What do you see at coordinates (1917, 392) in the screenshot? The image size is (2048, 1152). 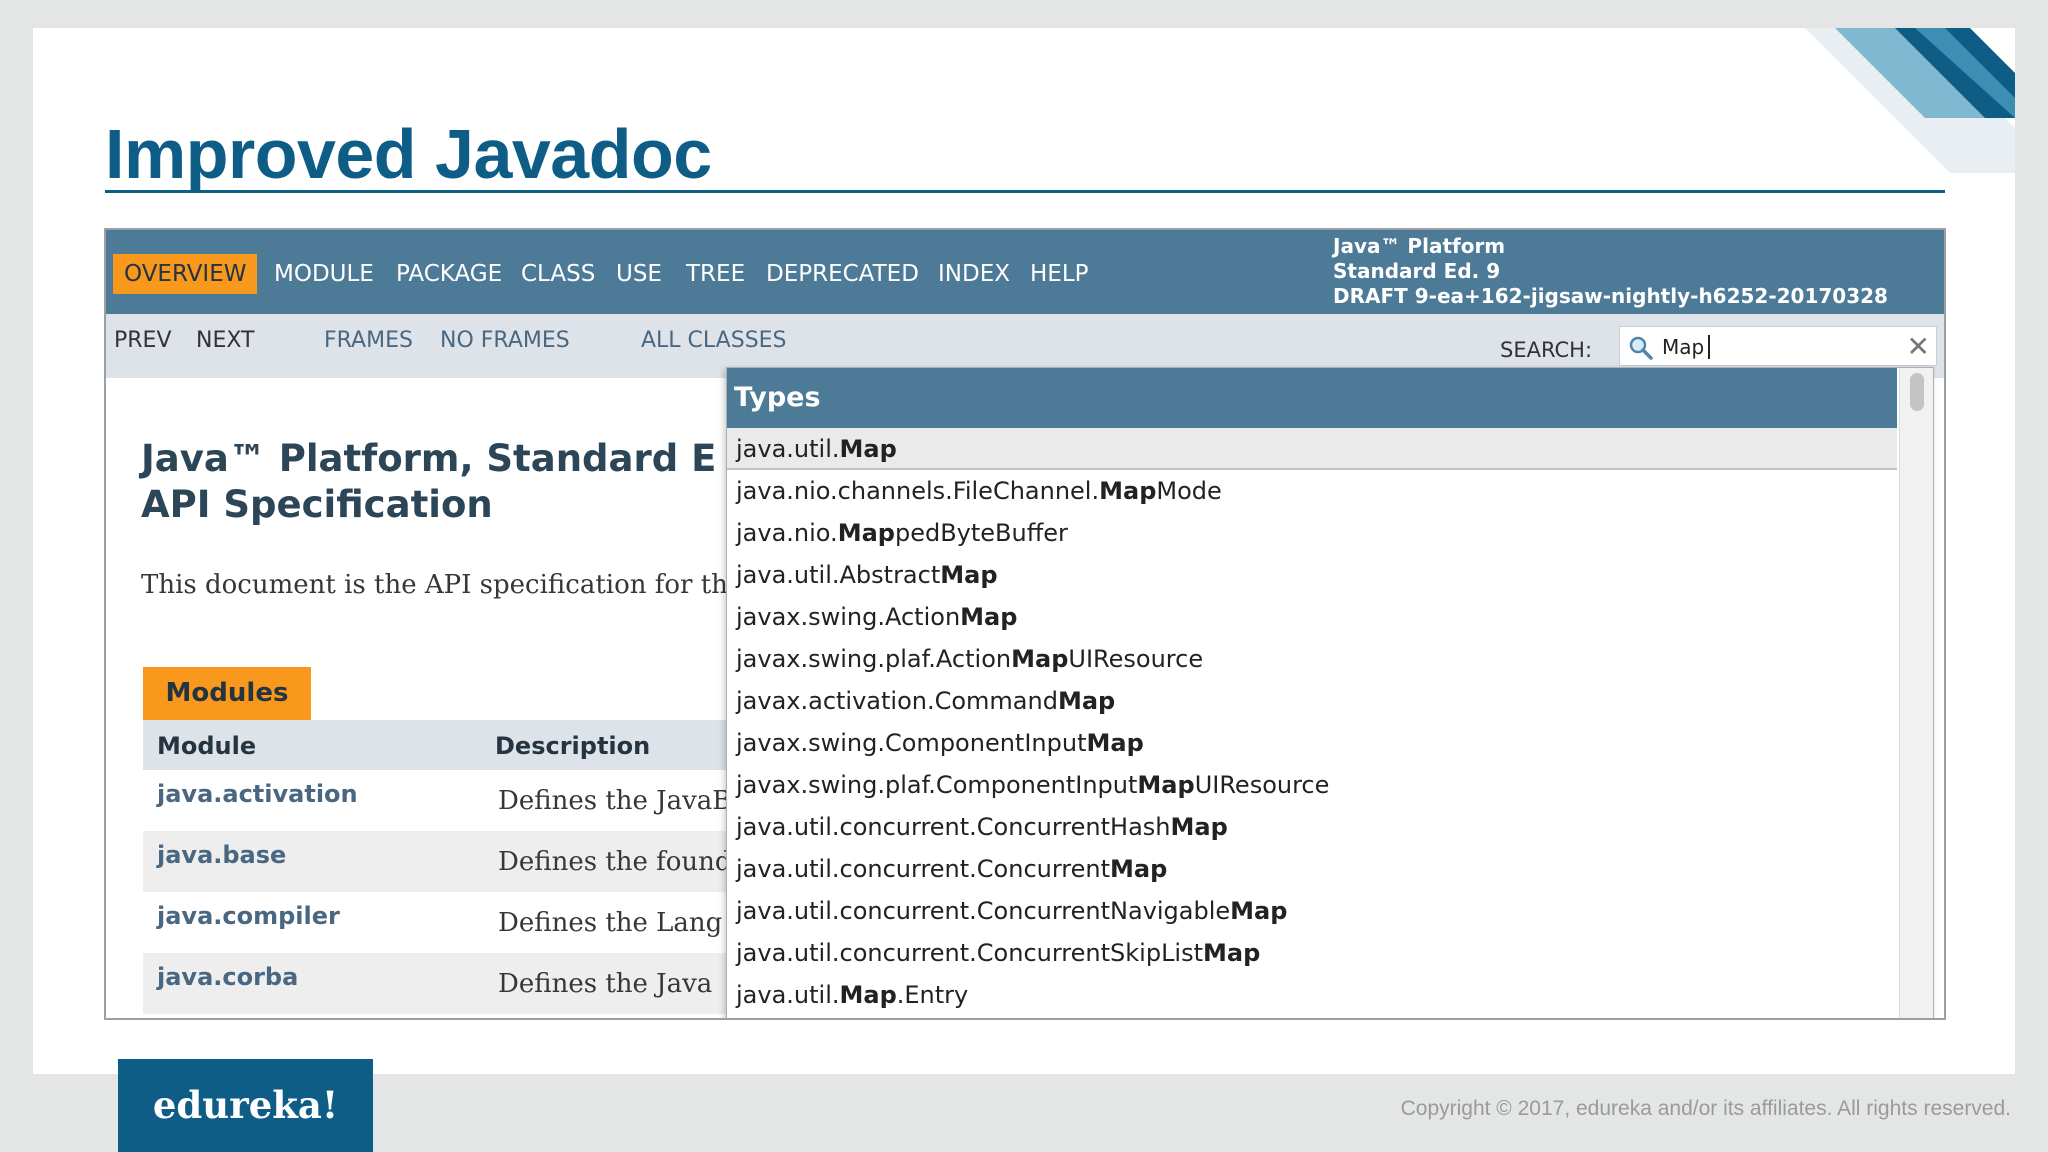 I see `scrollbar-thumb` at bounding box center [1917, 392].